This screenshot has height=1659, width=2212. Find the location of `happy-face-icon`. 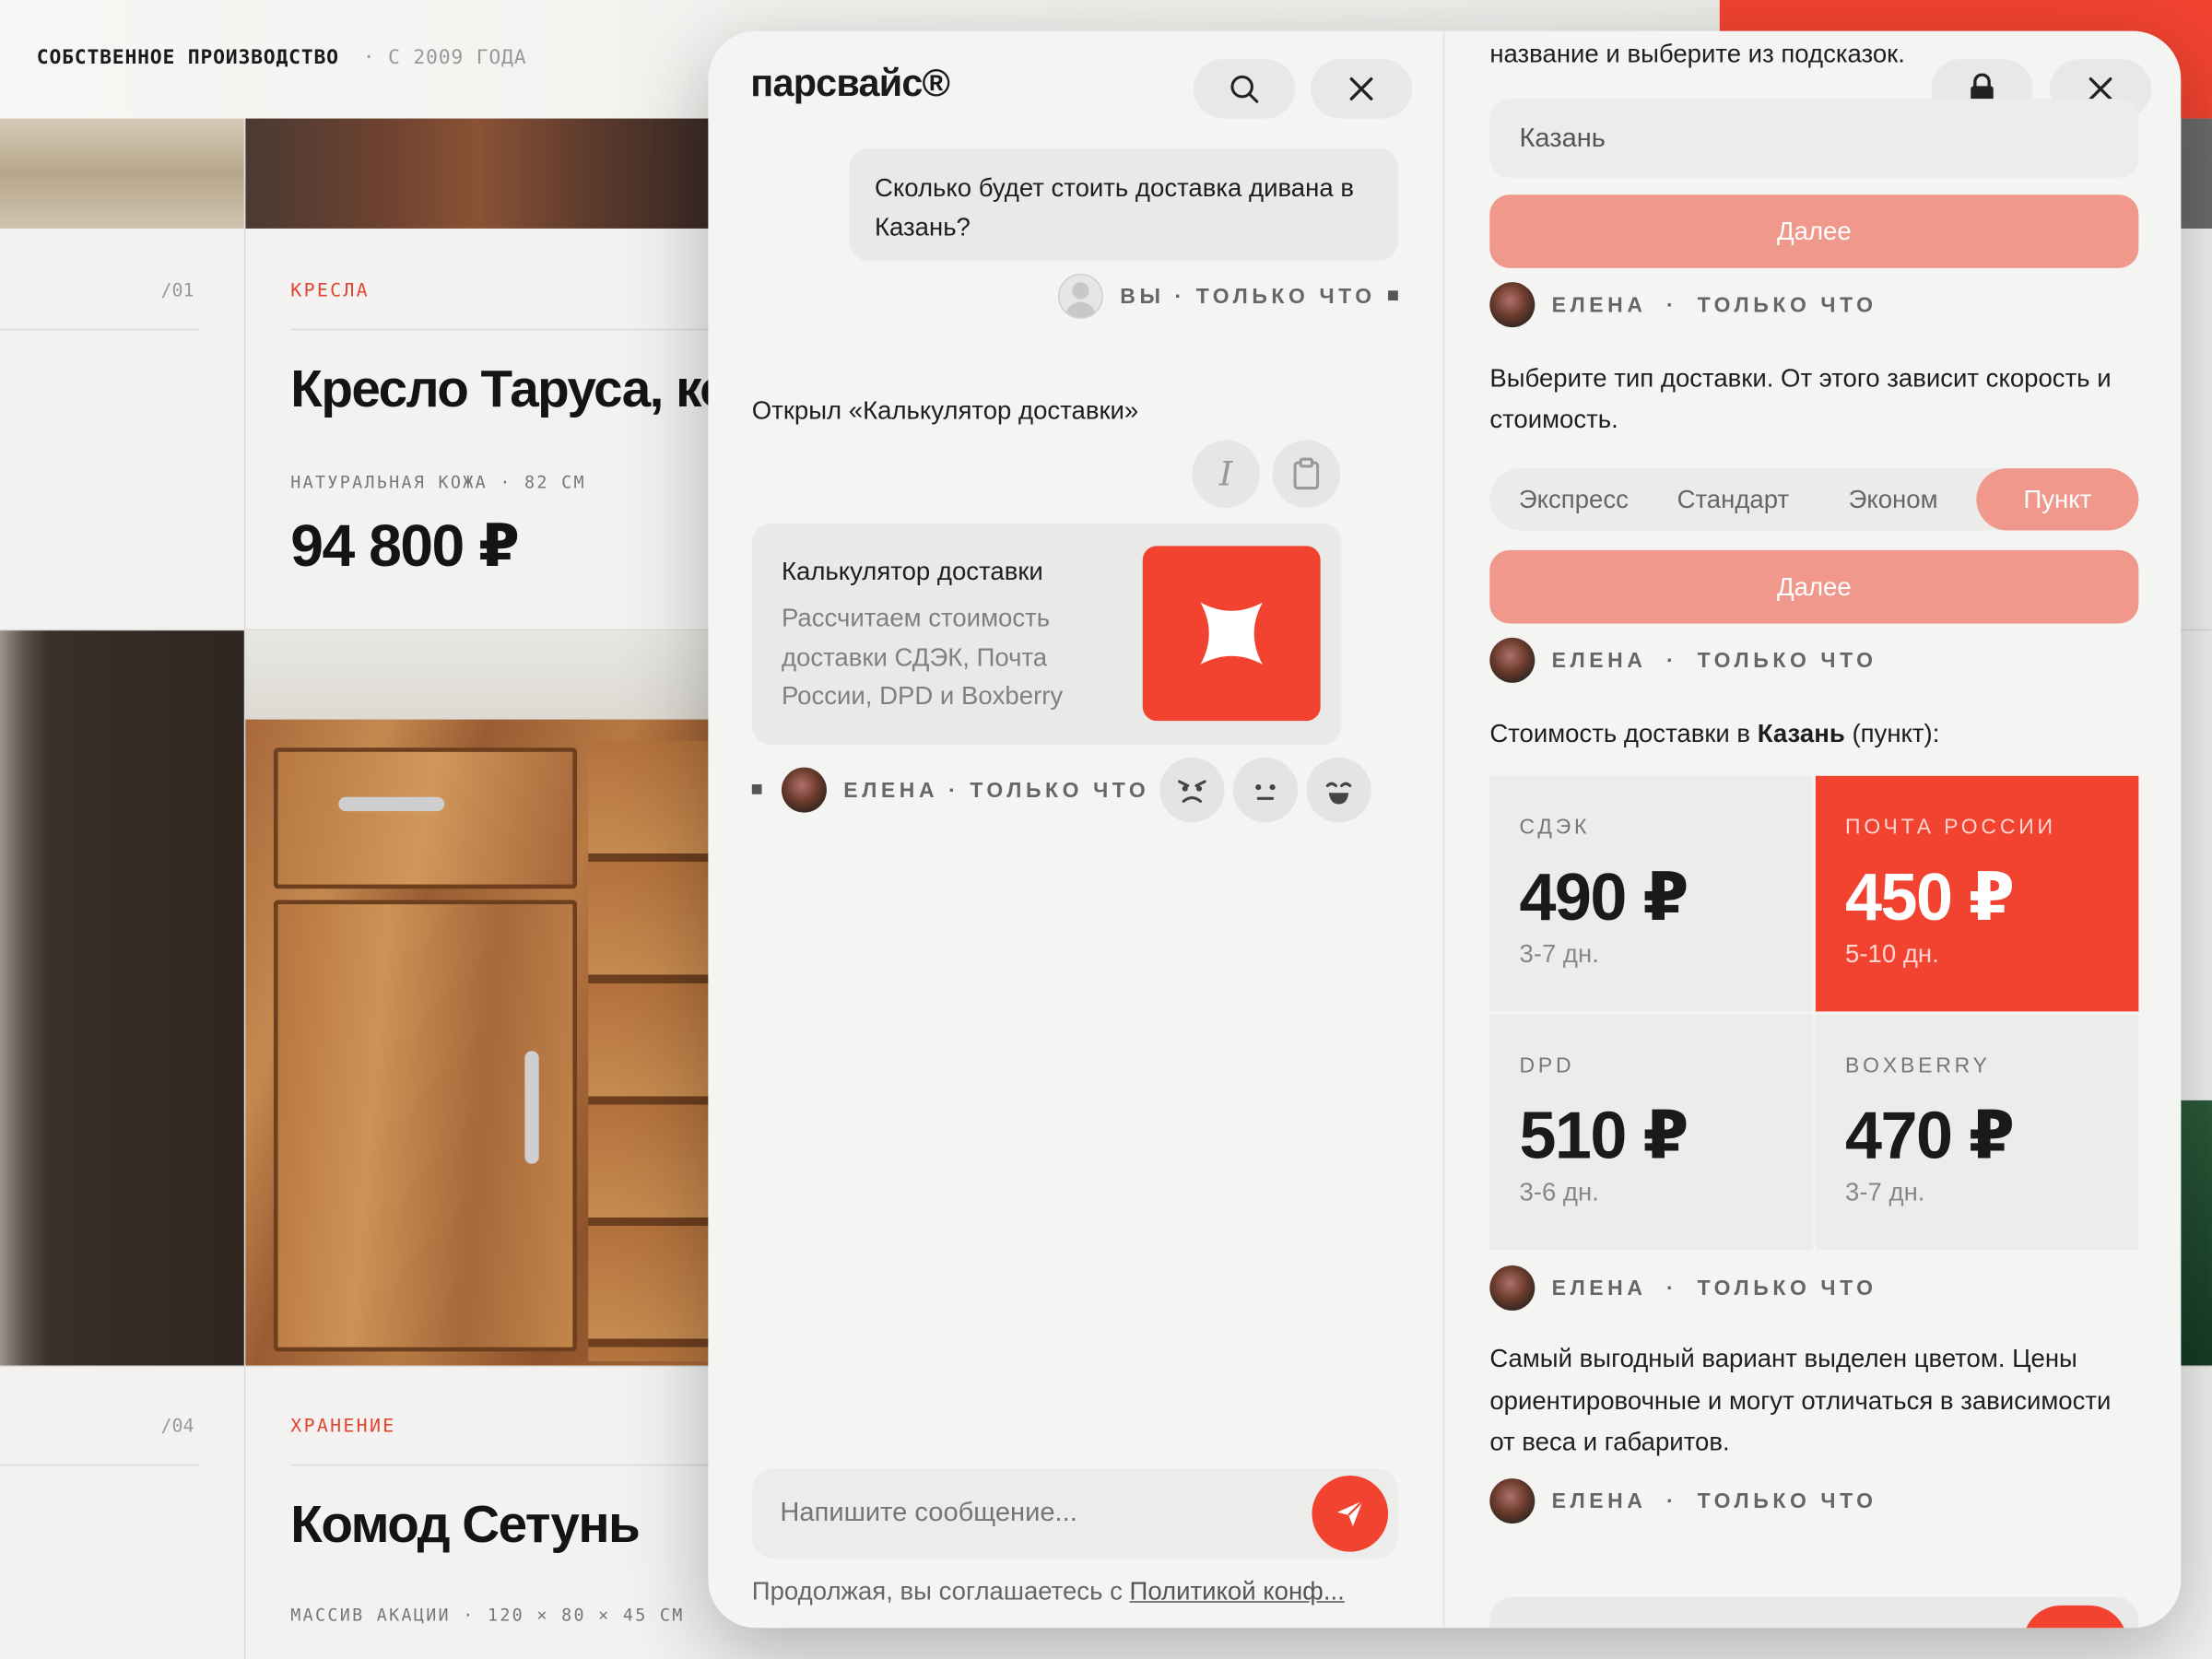

happy-face-icon is located at coordinates (1338, 793).